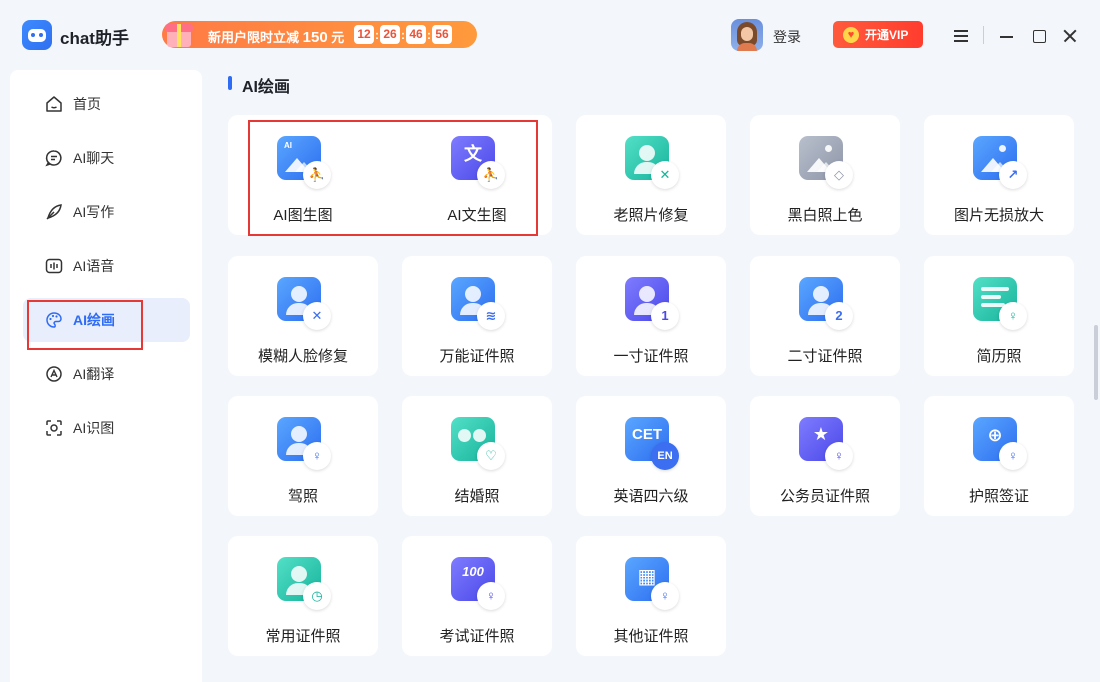 The image size is (1100, 682). I want to click on tool-label: 考试证件照, so click(477, 636).